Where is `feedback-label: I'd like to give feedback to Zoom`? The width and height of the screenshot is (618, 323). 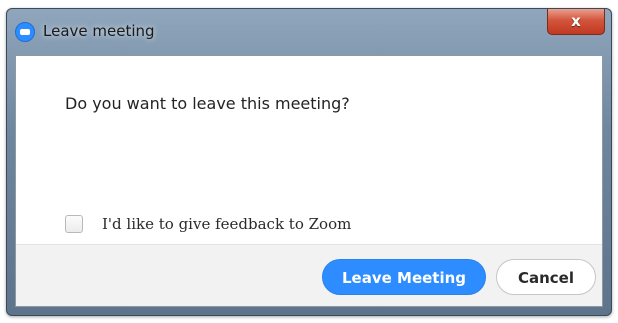
feedback-label: I'd like to give feedback to Zoom is located at coordinates (227, 224).